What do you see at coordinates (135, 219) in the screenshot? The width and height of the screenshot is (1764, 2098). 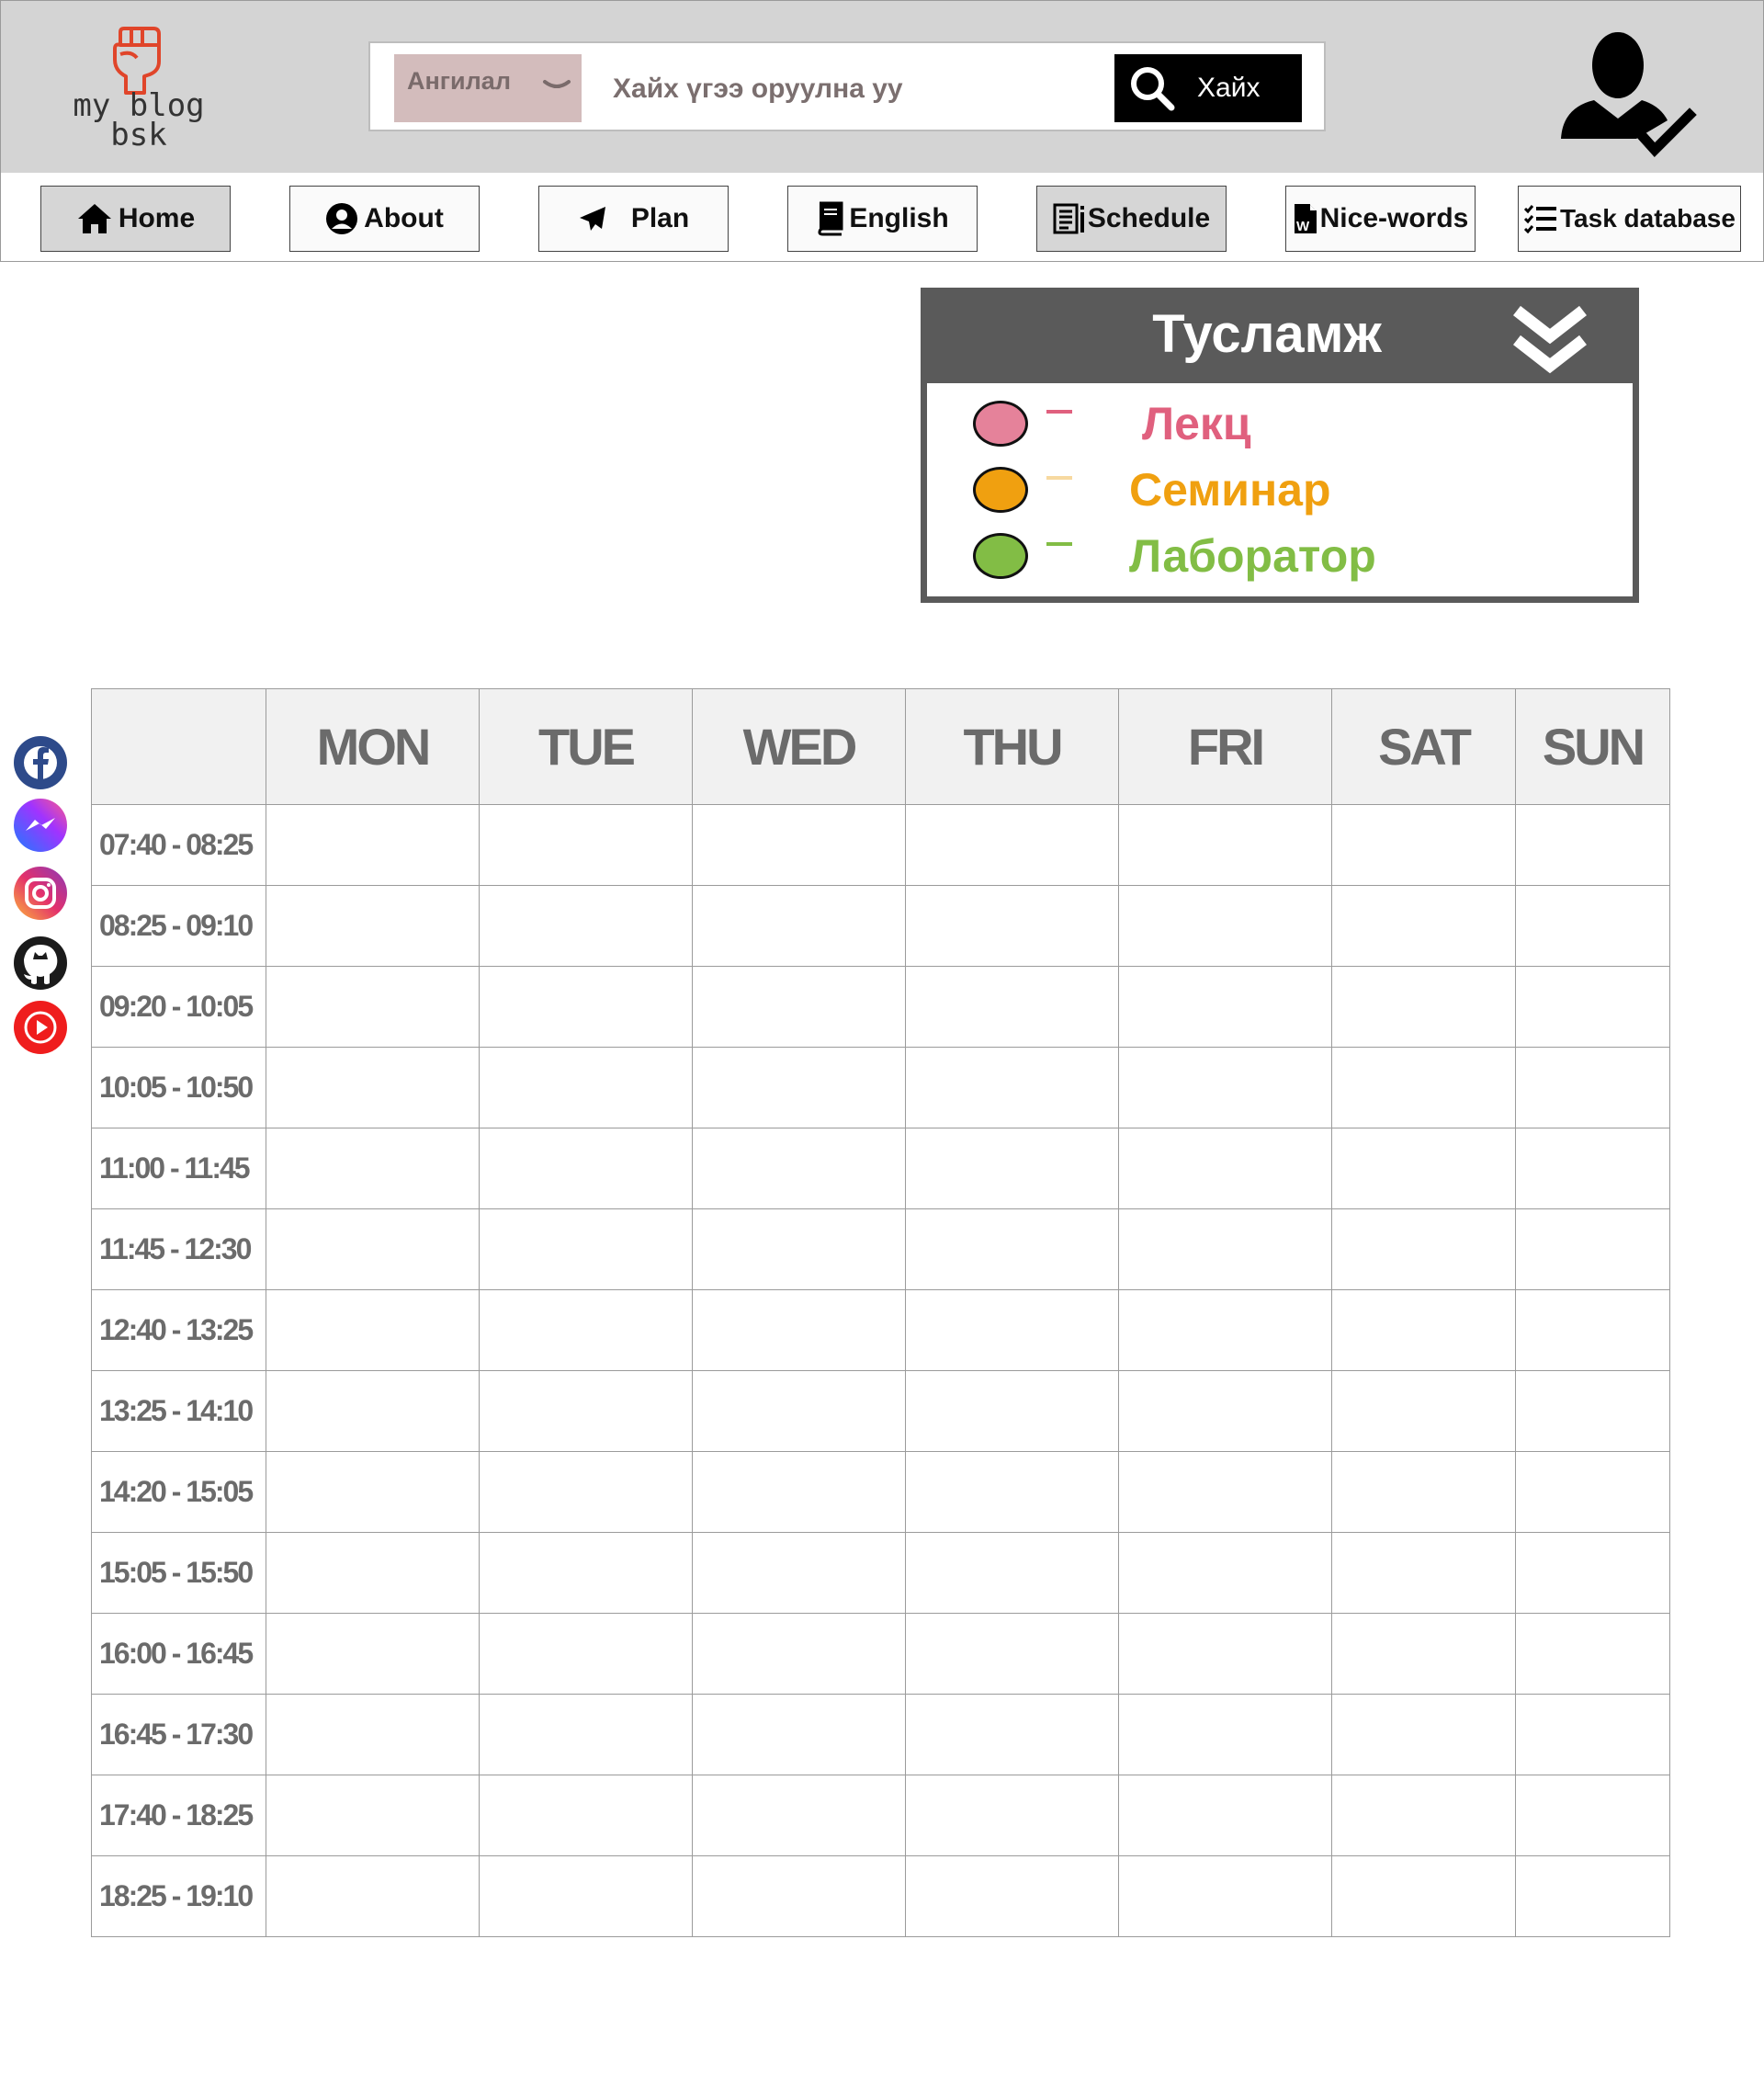 I see `nav-item-home: Home` at bounding box center [135, 219].